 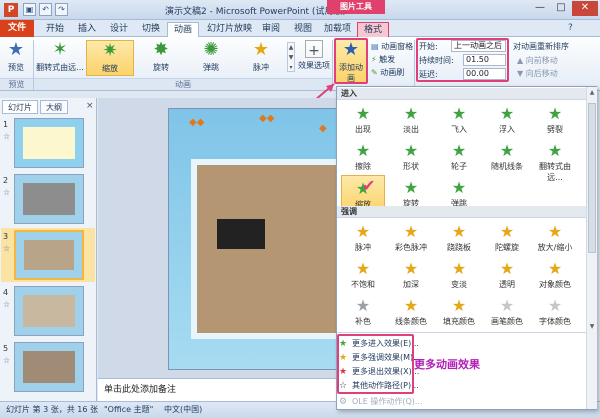 I want to click on emphasis-effect-11: ★ 线条颜色, so click(x=411, y=312).